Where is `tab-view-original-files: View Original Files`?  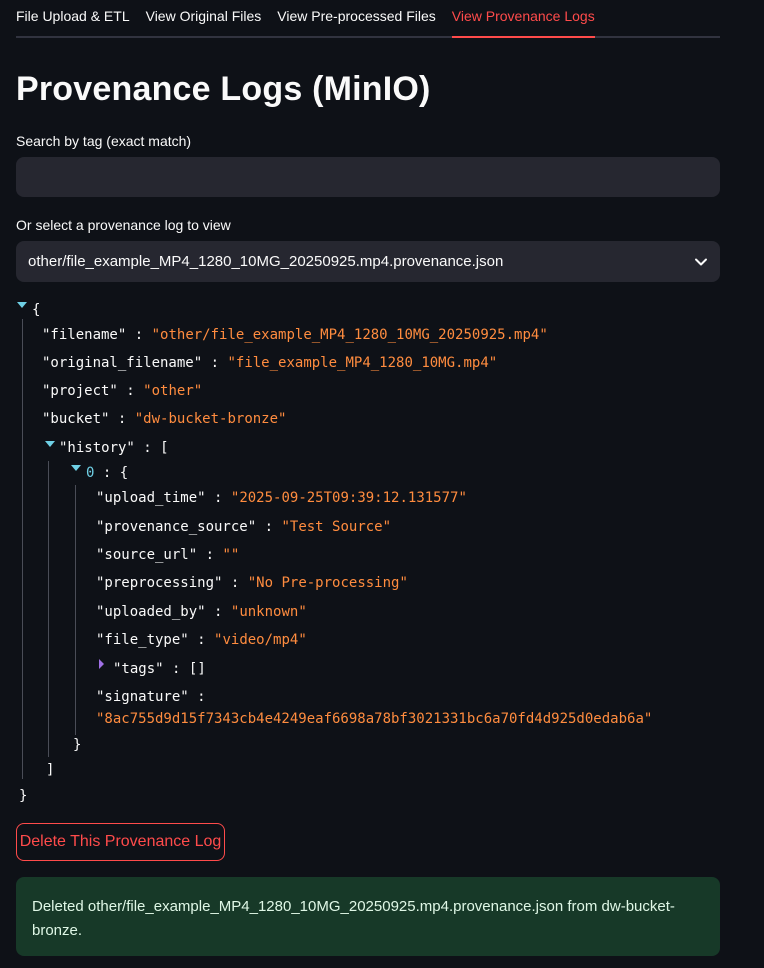 tab-view-original-files: View Original Files is located at coordinates (204, 19).